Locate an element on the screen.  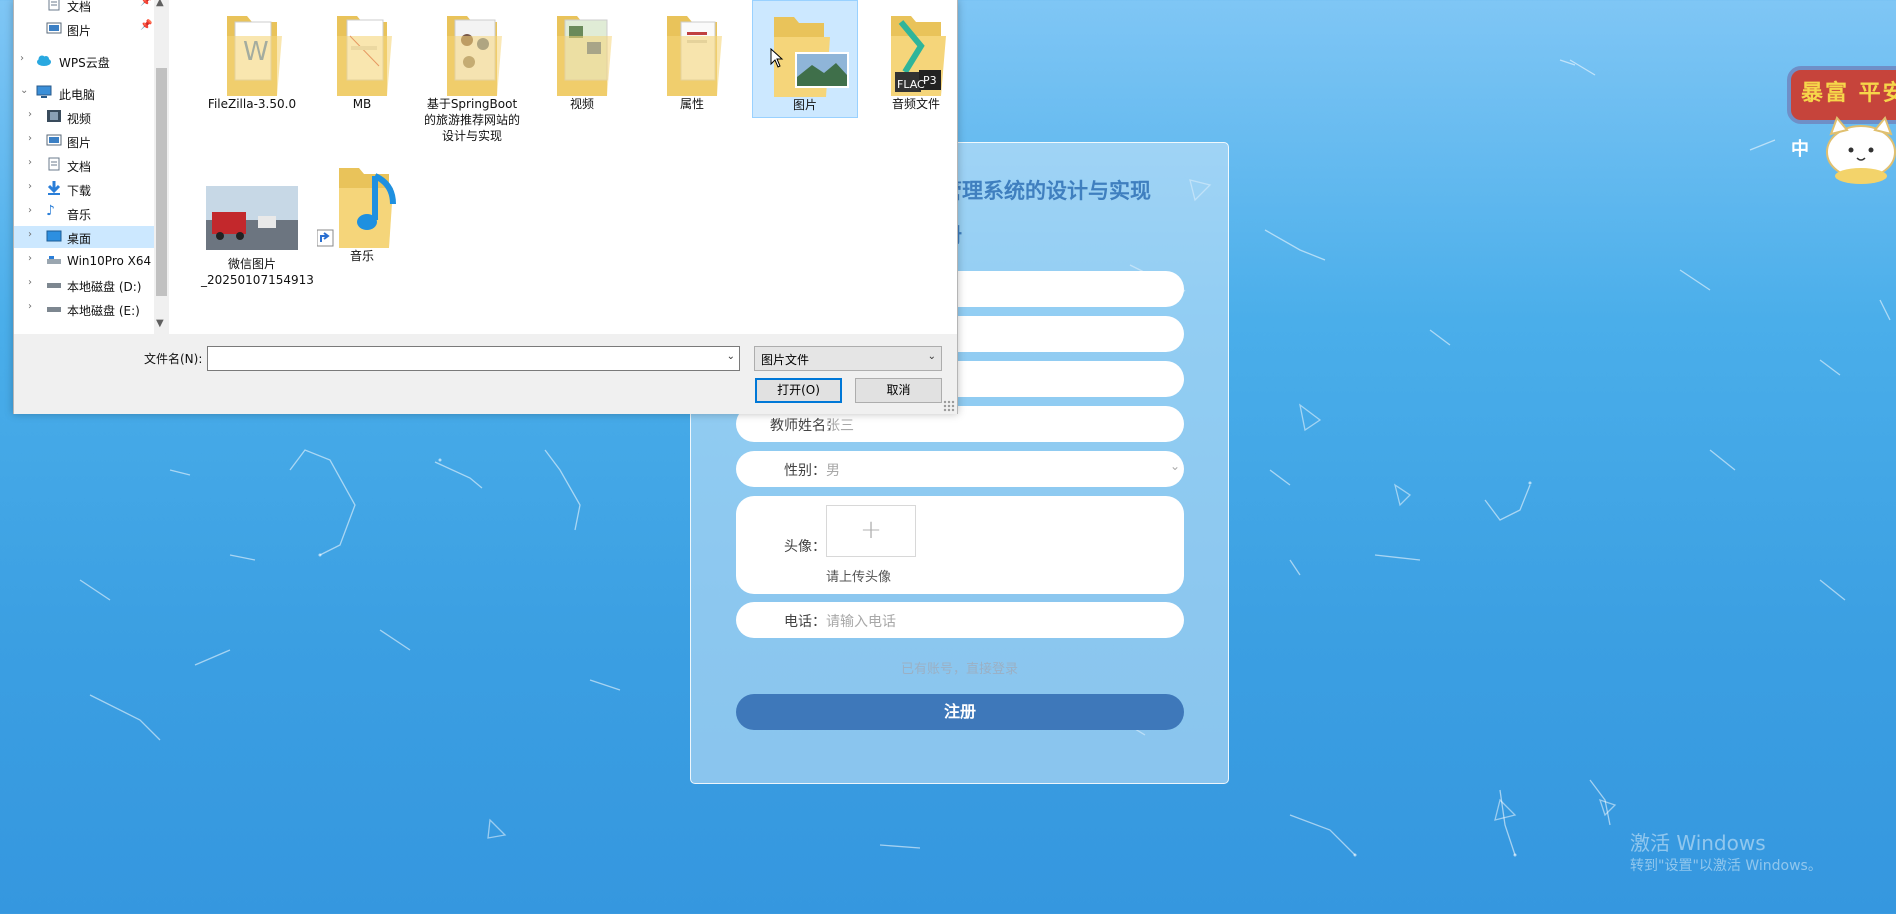
navigation-scrollbar: ▲ ▼ is located at coordinates (161, 167).